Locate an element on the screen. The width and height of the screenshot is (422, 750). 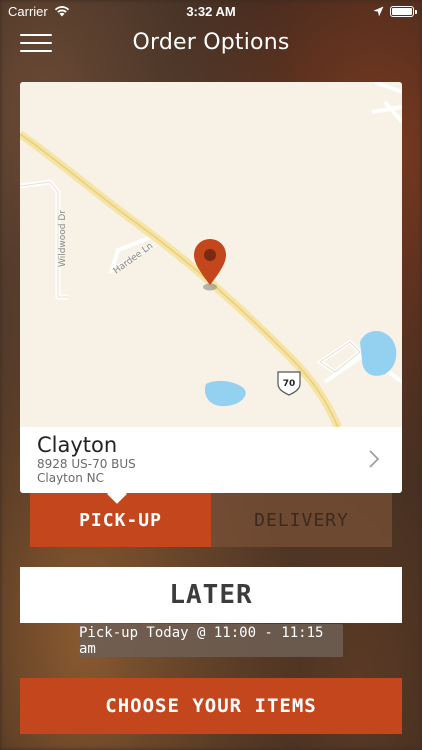
highway-shield: 70 is located at coordinates (289, 383).